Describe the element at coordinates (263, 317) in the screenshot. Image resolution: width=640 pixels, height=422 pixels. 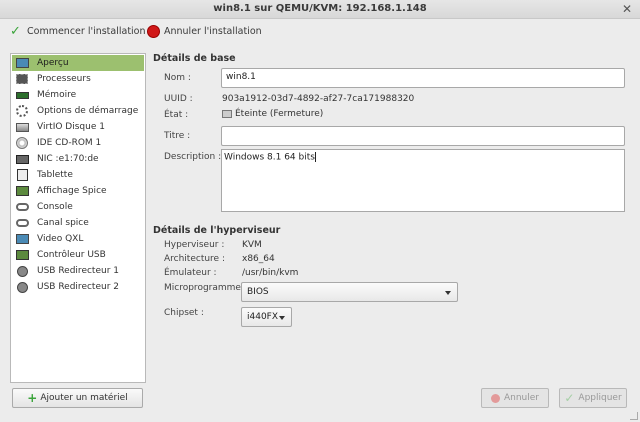
I see `chipset-selected-value: i440FX` at that location.